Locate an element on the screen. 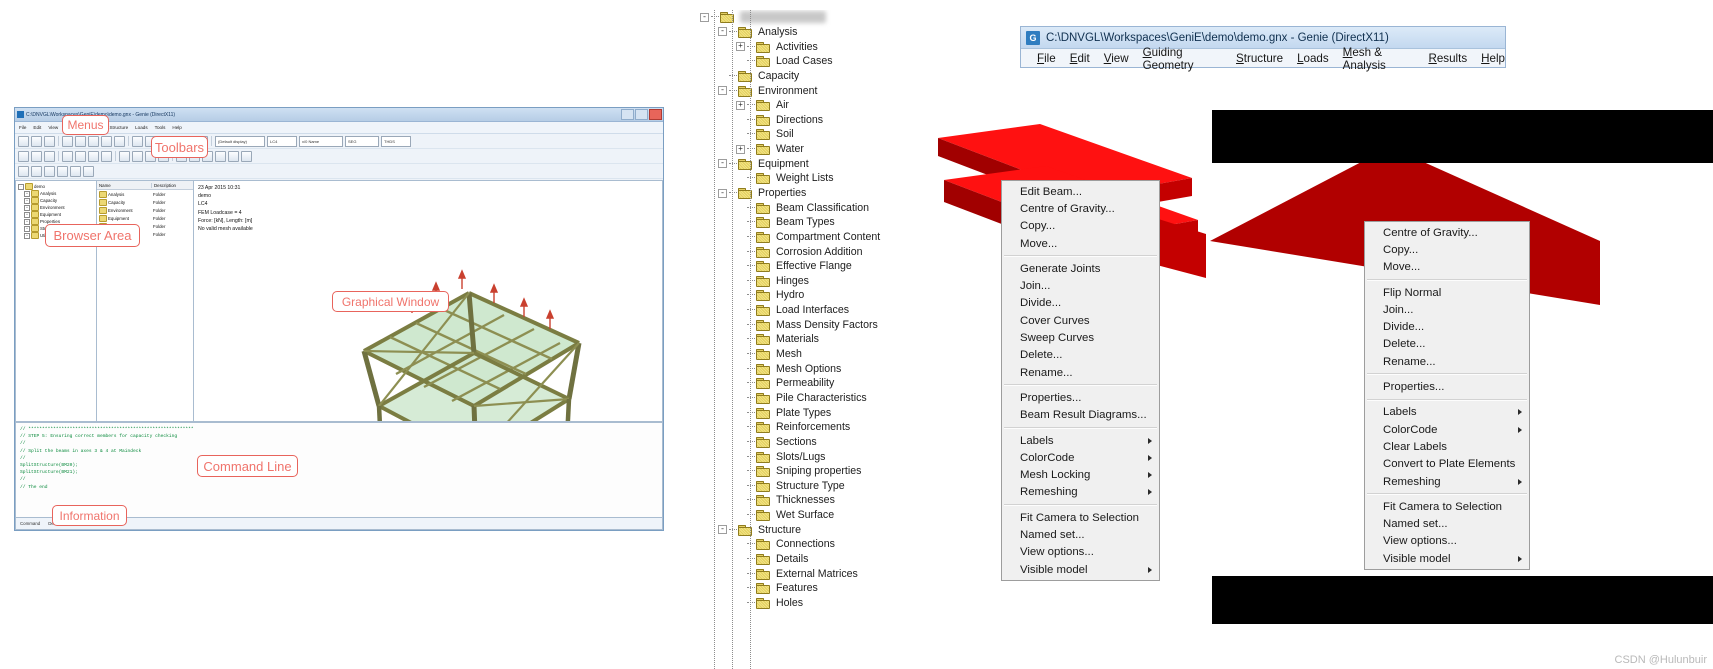 The width and height of the screenshot is (1713, 669). beam-menu-item-labels: Labels is located at coordinates (1080, 440).